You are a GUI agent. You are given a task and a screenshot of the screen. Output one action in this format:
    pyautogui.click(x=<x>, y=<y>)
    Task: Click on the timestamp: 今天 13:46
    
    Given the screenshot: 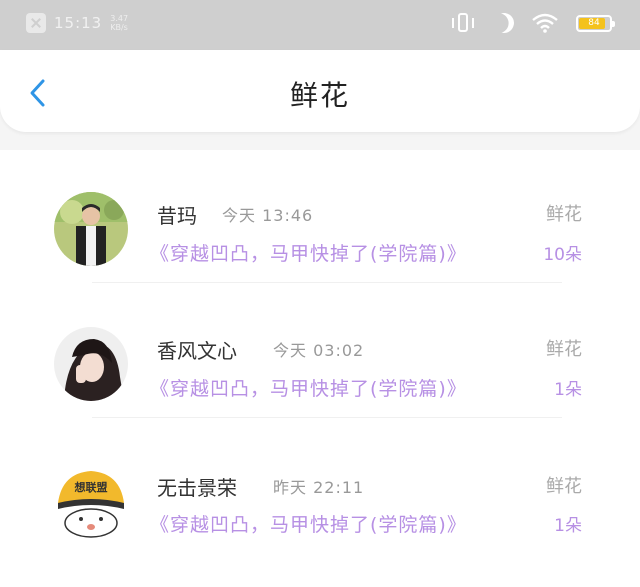 What is the action you would take?
    pyautogui.click(x=268, y=215)
    